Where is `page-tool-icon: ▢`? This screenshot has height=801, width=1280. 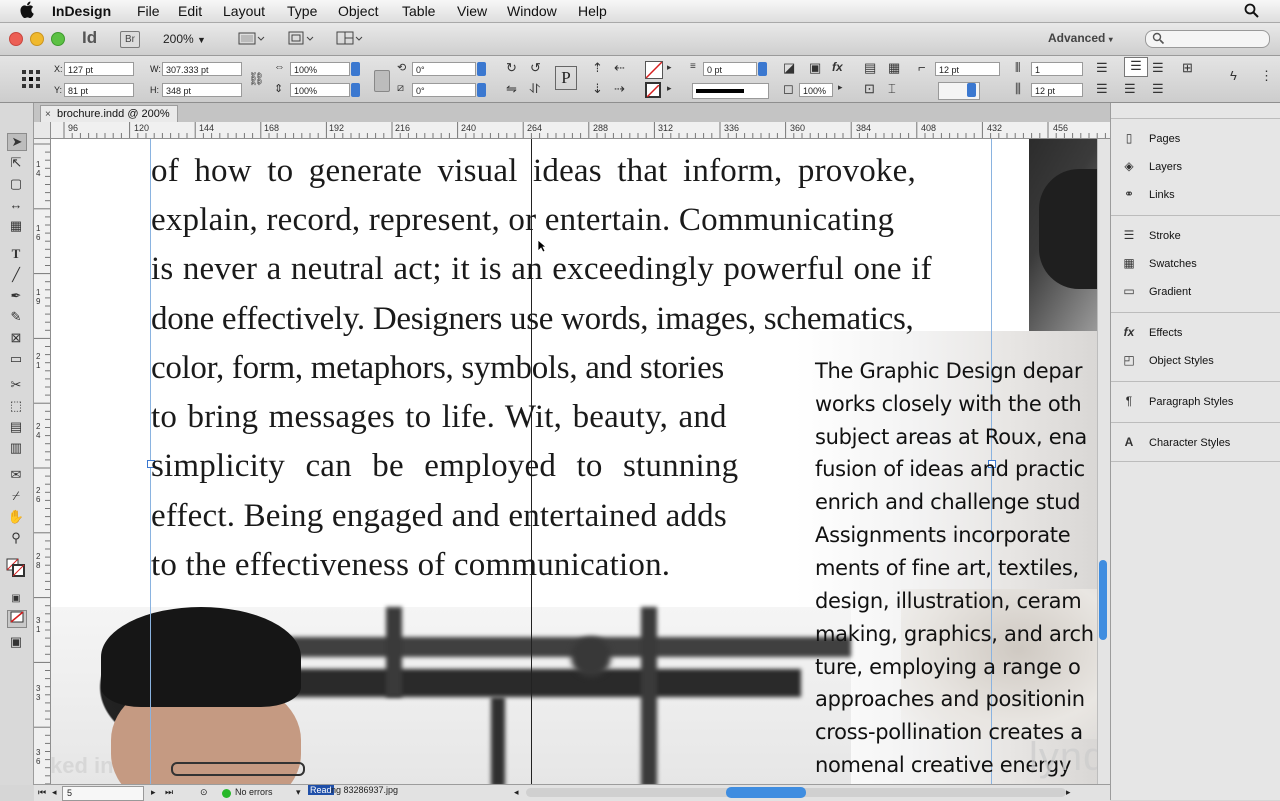
page-tool-icon: ▢ is located at coordinates (16, 184).